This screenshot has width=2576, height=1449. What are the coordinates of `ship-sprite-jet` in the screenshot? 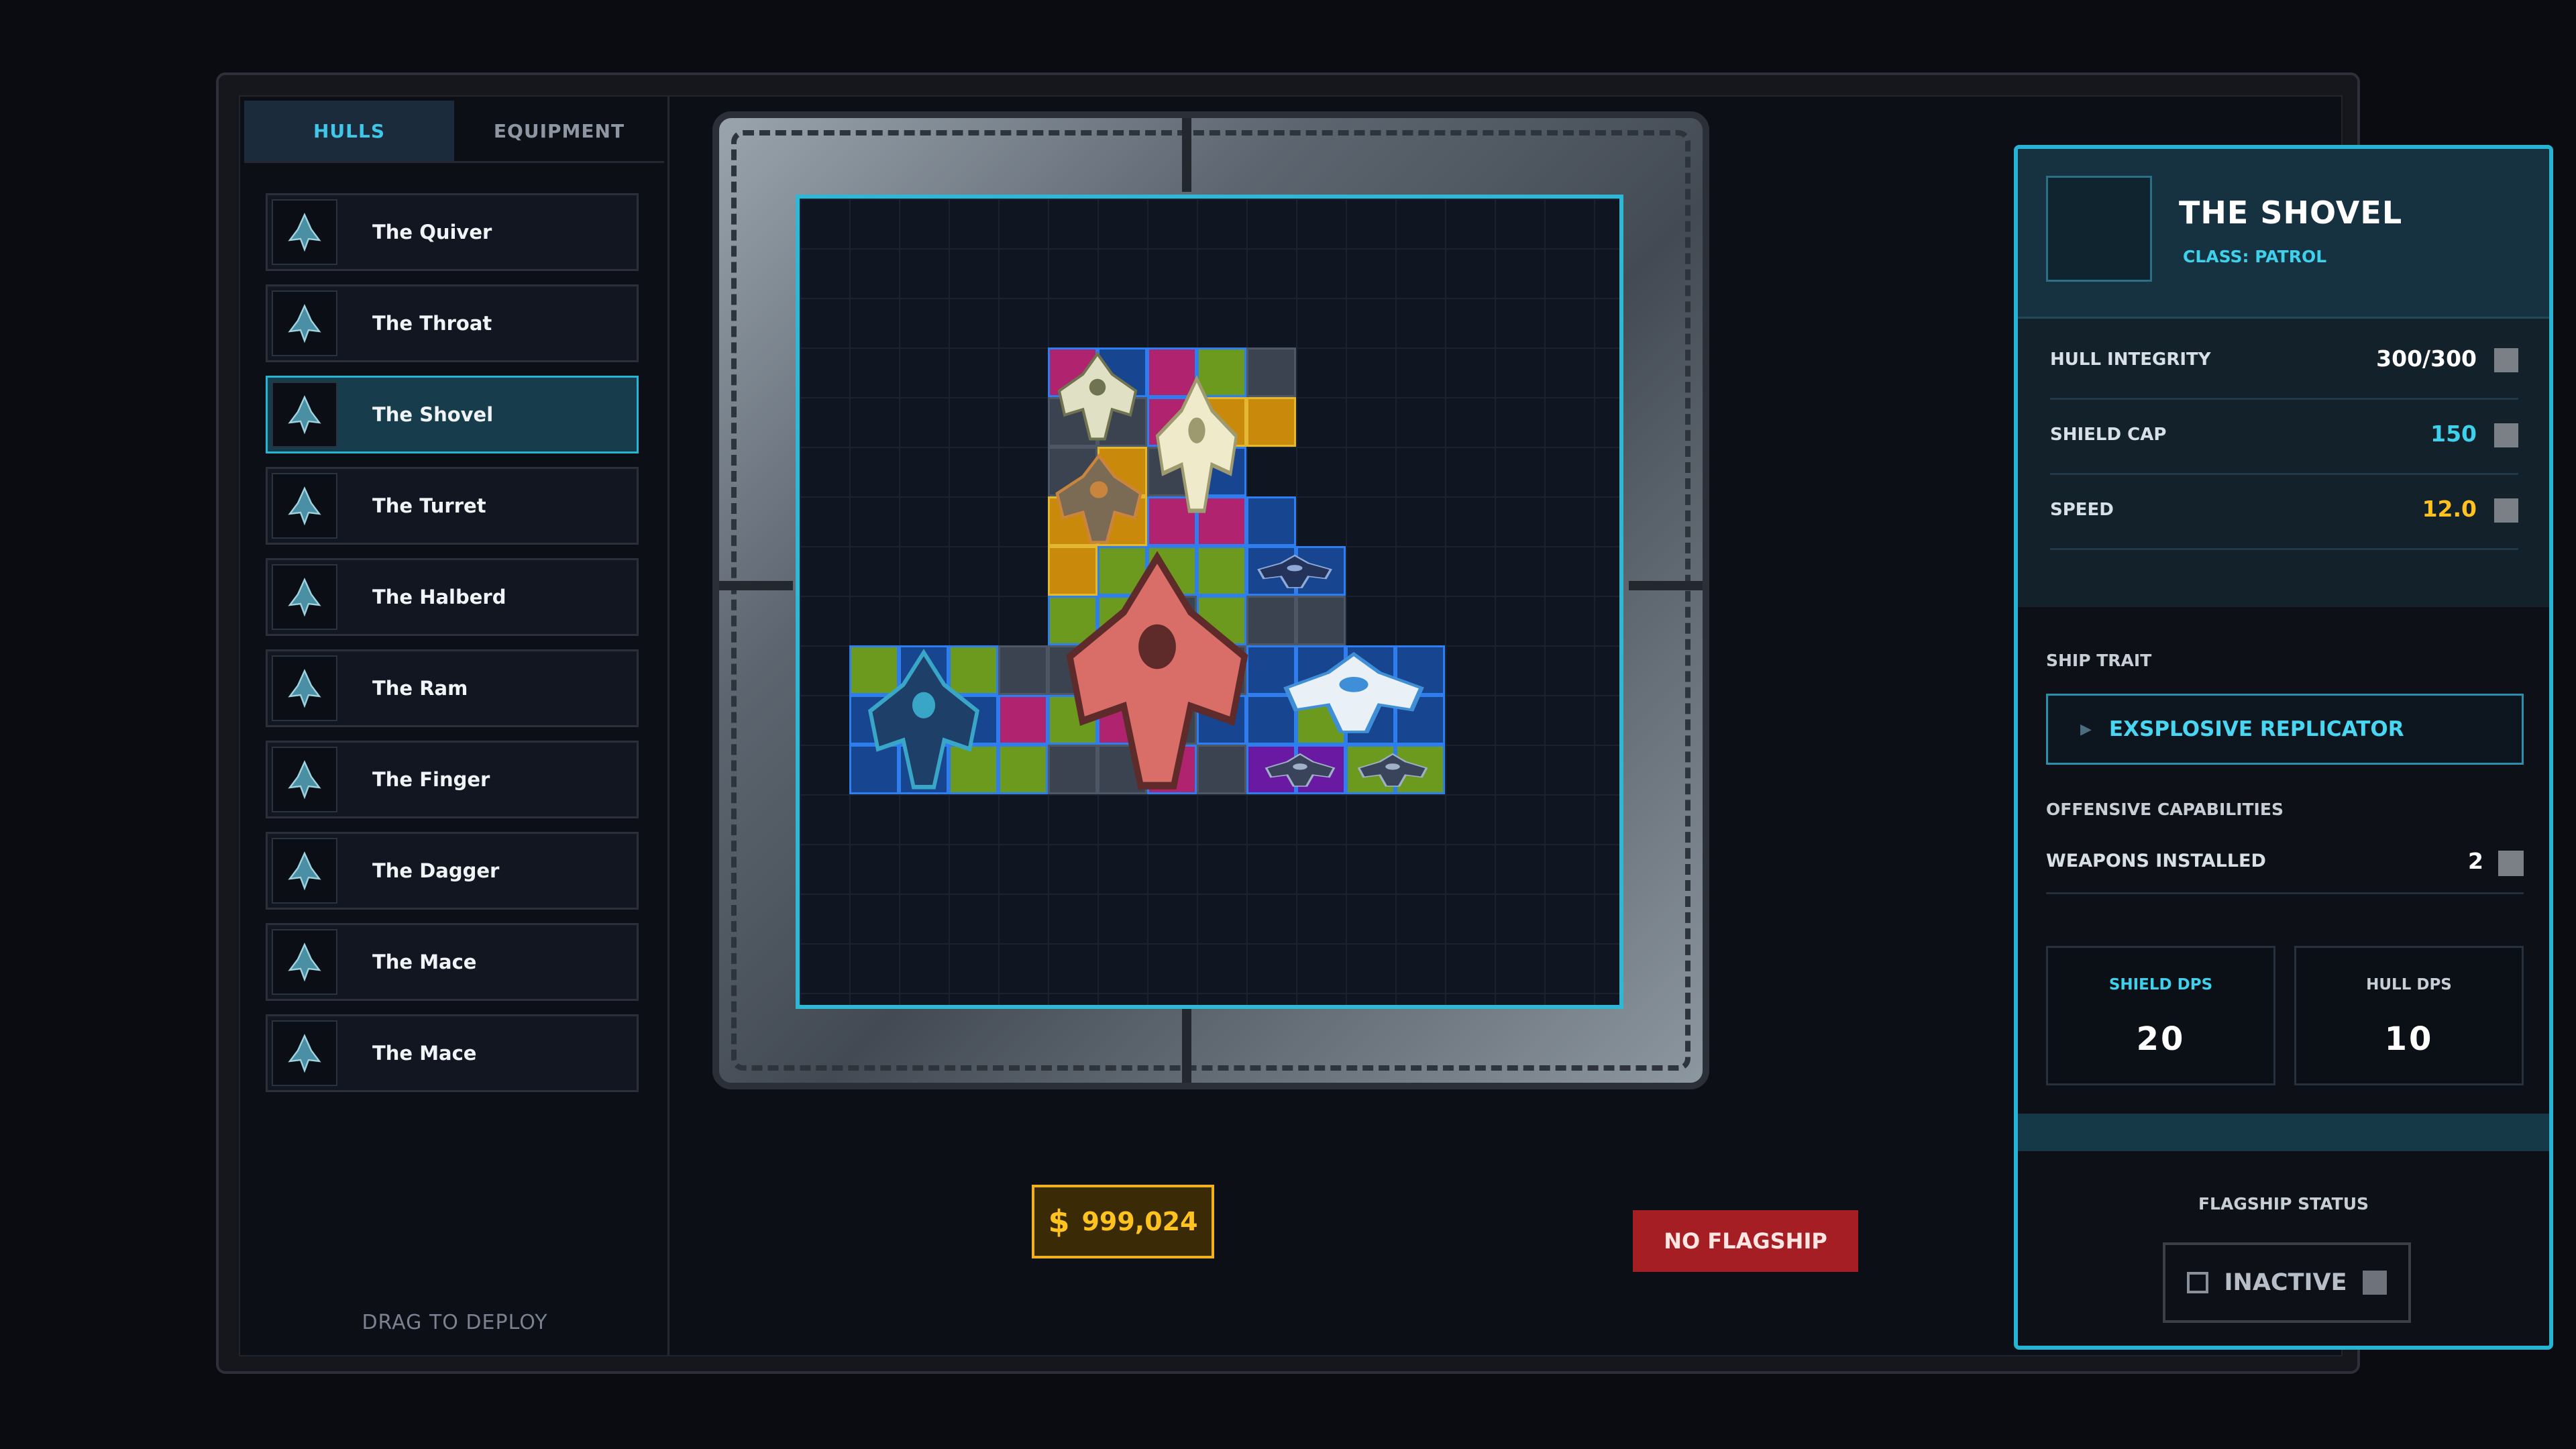 It's located at (1295, 571).